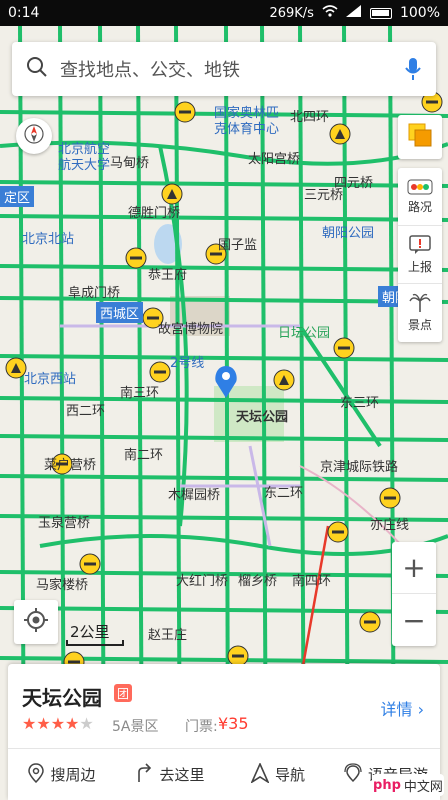 The height and width of the screenshot is (800, 448). What do you see at coordinates (154, 213) in the screenshot?
I see `map-label: 德胜门桥` at bounding box center [154, 213].